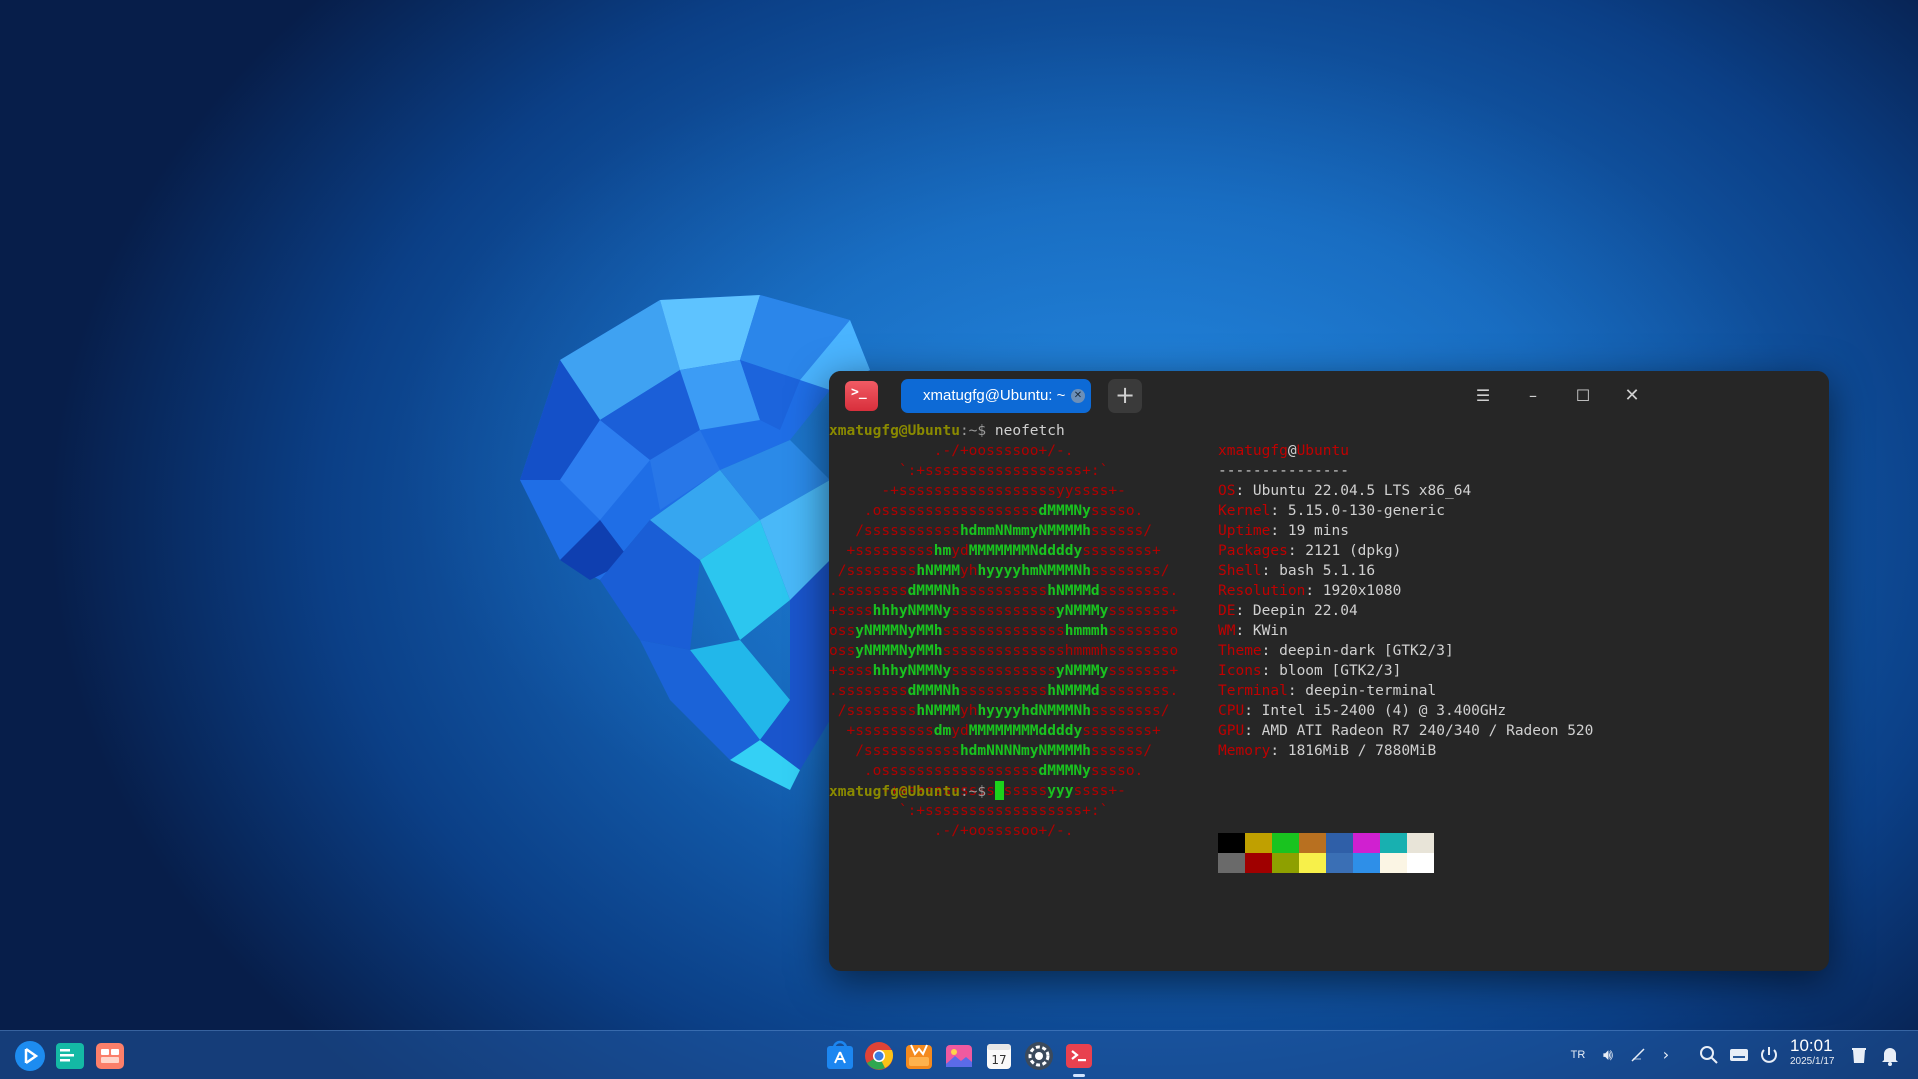 Image resolution: width=1918 pixels, height=1079 pixels. Describe the element at coordinates (1483, 396) in the screenshot. I see `menu-icon: ☰` at that location.